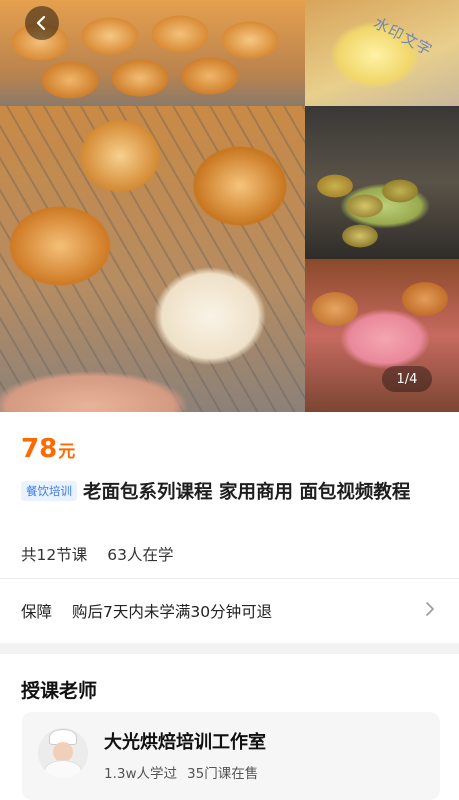 Image resolution: width=459 pixels, height=800 pixels. What do you see at coordinates (223, 774) in the screenshot?
I see `teacher-courses: 35门课在售` at bounding box center [223, 774].